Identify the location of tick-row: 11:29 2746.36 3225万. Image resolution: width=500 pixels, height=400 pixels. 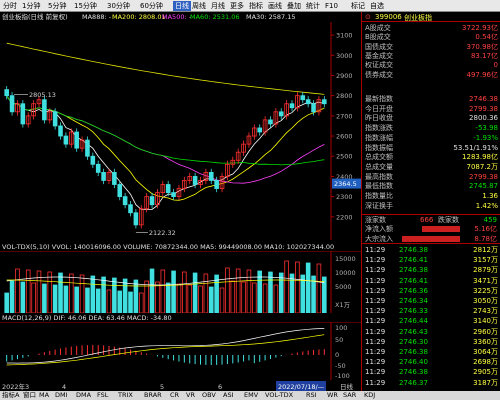
(431, 291).